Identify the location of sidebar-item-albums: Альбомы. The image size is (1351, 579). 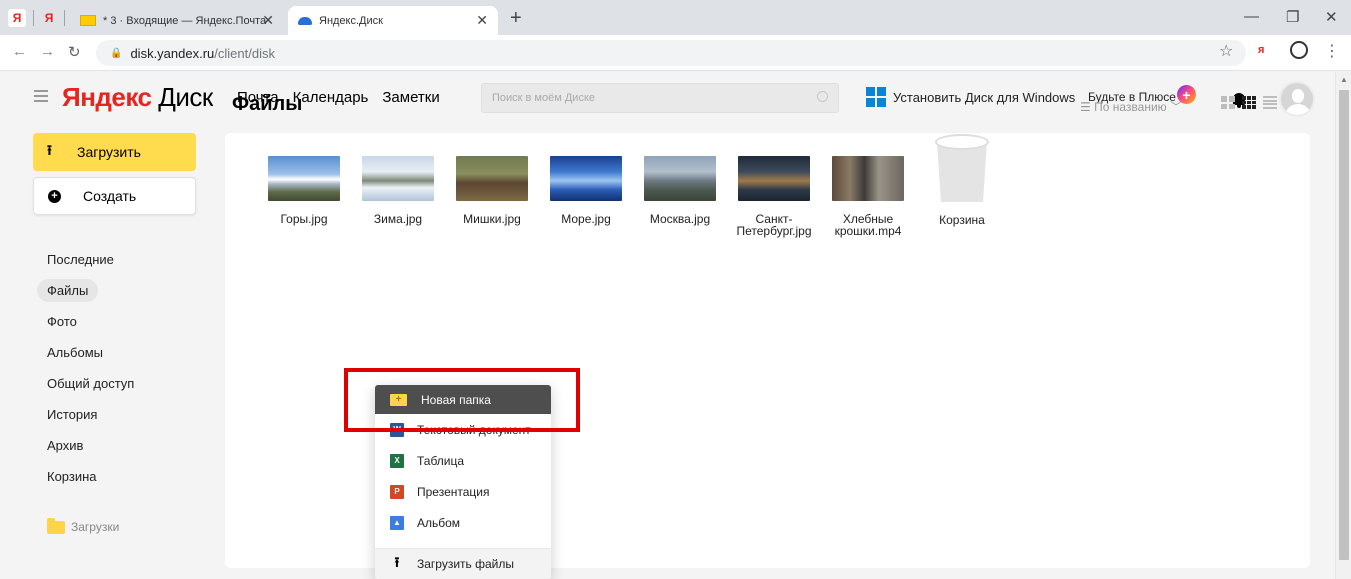
(83, 354).